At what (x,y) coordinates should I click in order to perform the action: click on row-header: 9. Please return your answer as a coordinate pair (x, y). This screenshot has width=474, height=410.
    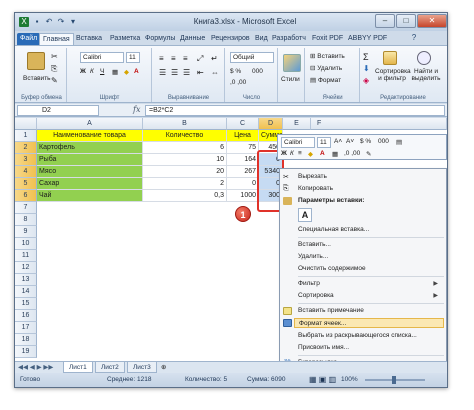
    Looking at the image, I should click on (26, 232).